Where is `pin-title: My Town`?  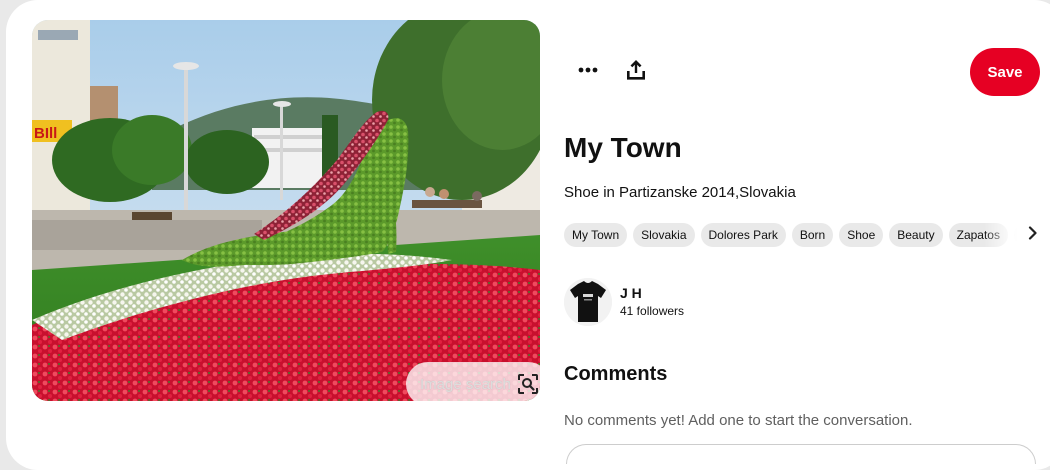 pin-title: My Town is located at coordinates (623, 147).